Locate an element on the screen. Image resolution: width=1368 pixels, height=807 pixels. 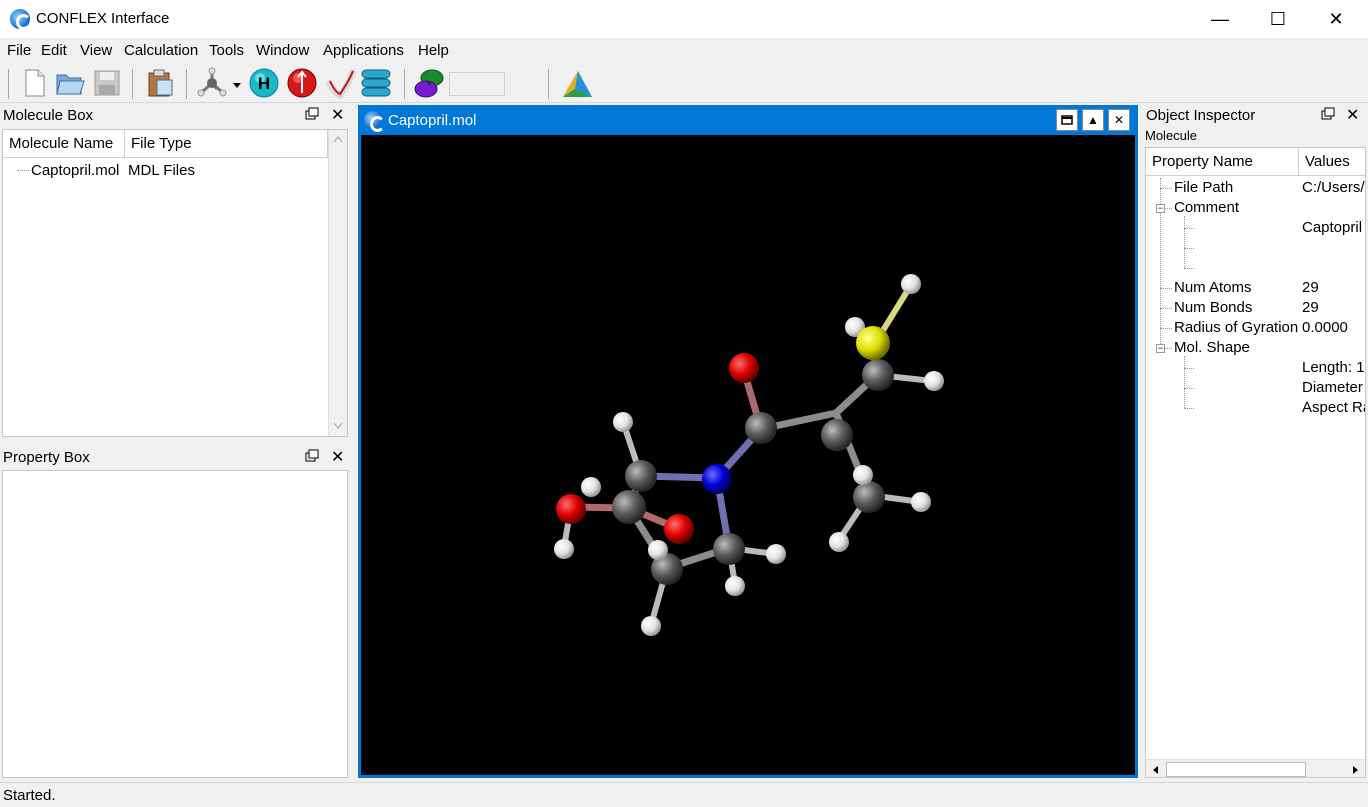
property-name: File Path is located at coordinates (1204, 187).